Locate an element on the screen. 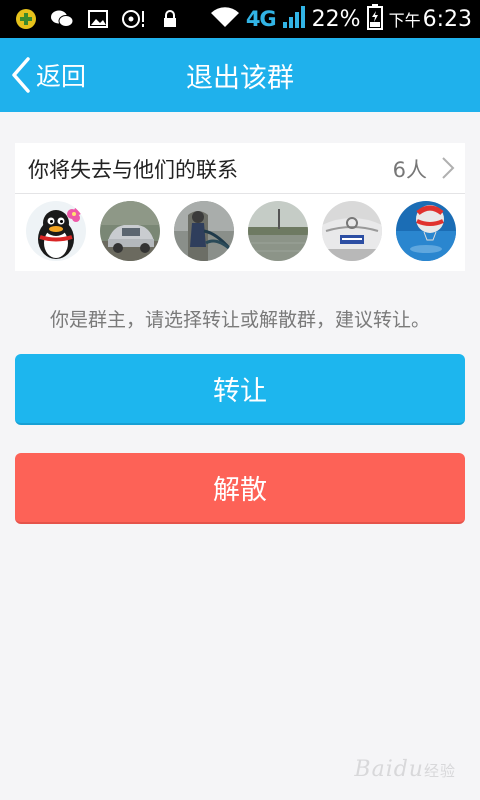 Image resolution: width=480 pixels, height=800 pixels. member-avatars is located at coordinates (241, 231).